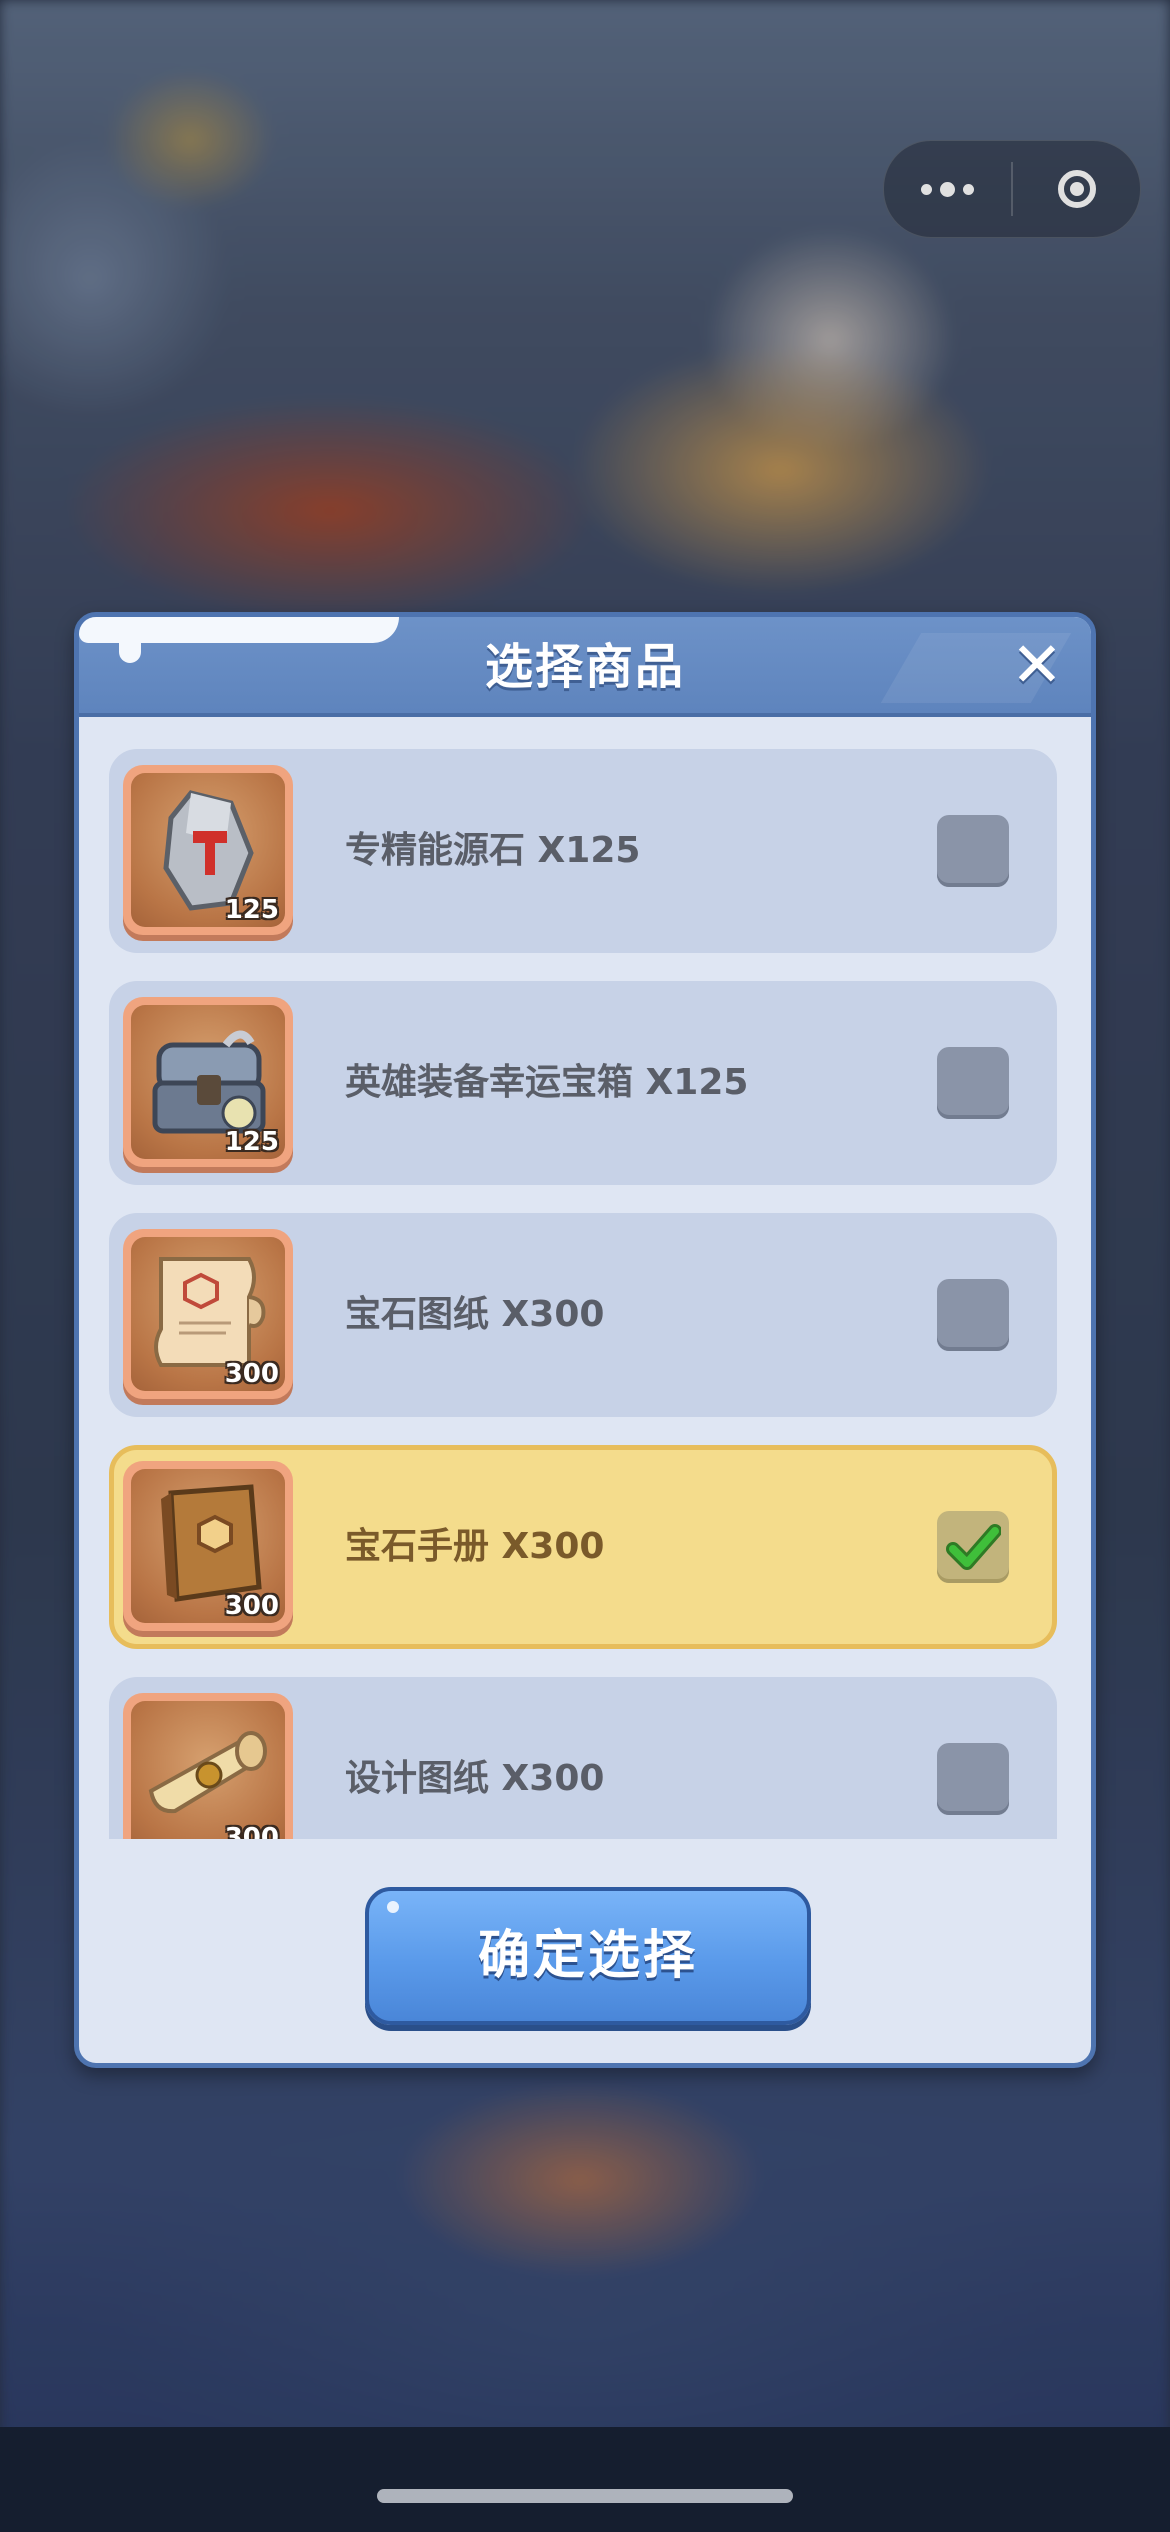  Describe the element at coordinates (475, 1314) in the screenshot. I see `item-name: 宝石图纸 X300` at that location.